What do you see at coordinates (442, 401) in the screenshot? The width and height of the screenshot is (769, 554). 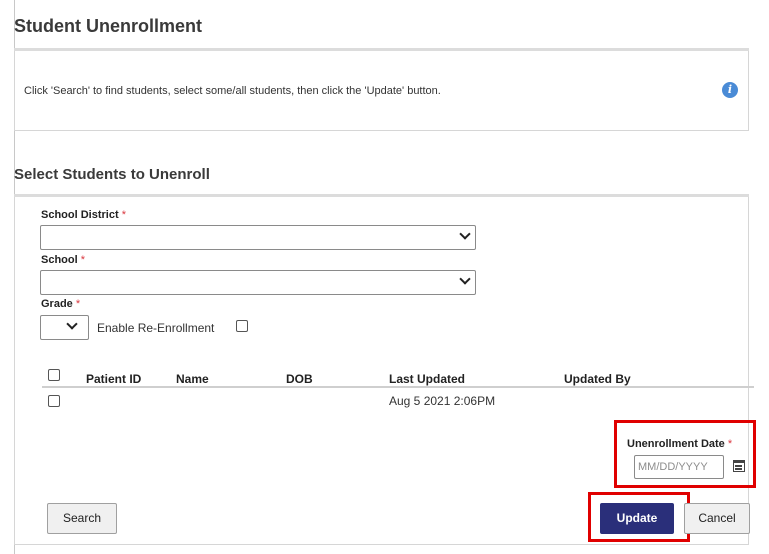 I see `cell-last-updated: Aug 5 2021 2:06PM` at bounding box center [442, 401].